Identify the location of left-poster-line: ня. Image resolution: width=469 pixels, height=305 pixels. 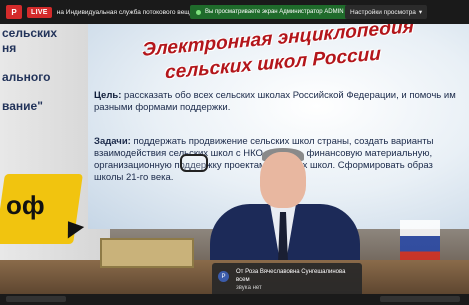
(9, 48).